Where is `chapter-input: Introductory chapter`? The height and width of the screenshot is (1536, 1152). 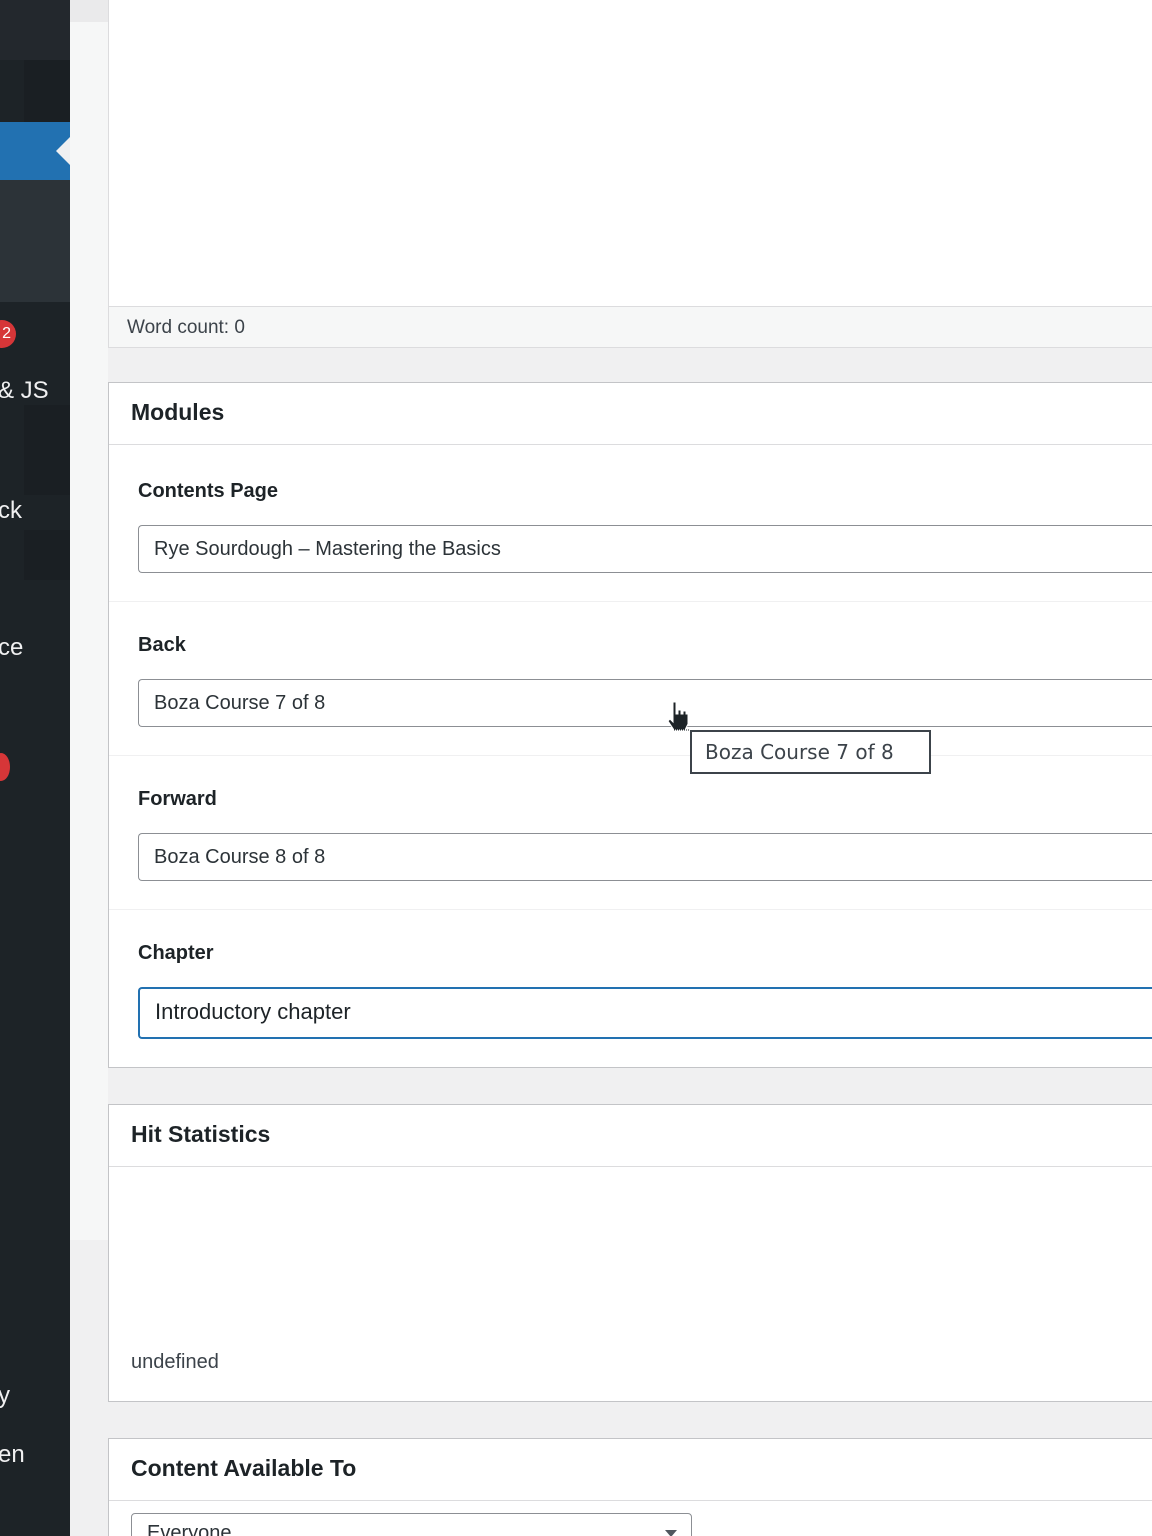
chapter-input: Introductory chapter is located at coordinates (645, 1013).